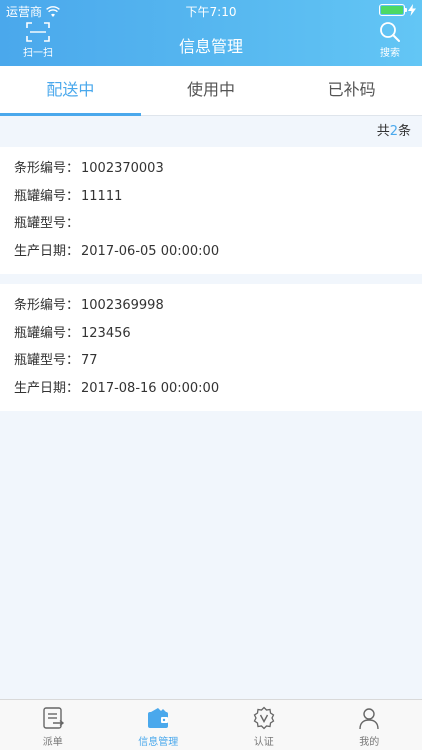 The height and width of the screenshot is (750, 422). I want to click on user-icon, so click(369, 719).